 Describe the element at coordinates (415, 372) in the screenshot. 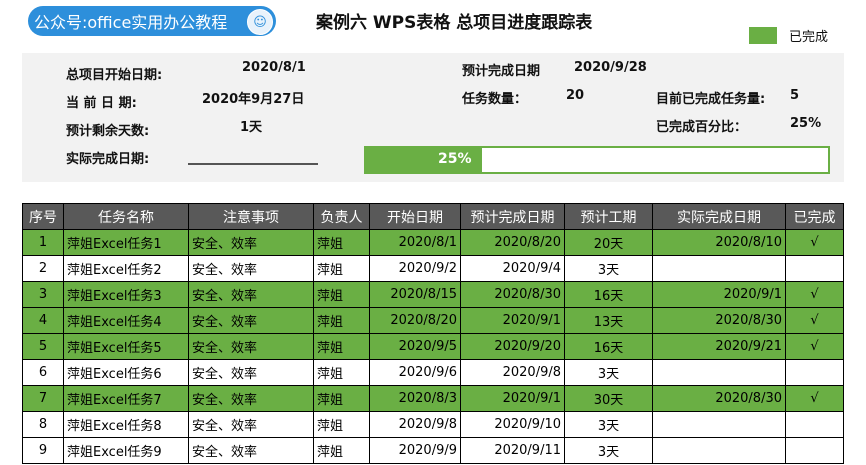

I see `cell-start: 2020/9/6` at that location.